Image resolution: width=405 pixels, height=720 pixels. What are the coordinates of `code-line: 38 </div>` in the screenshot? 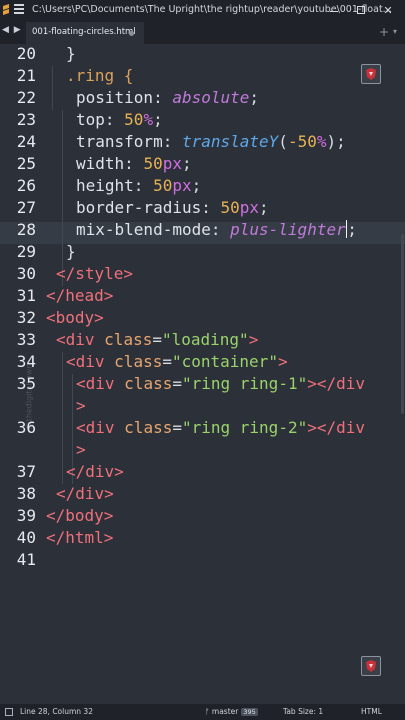 It's located at (202, 495).